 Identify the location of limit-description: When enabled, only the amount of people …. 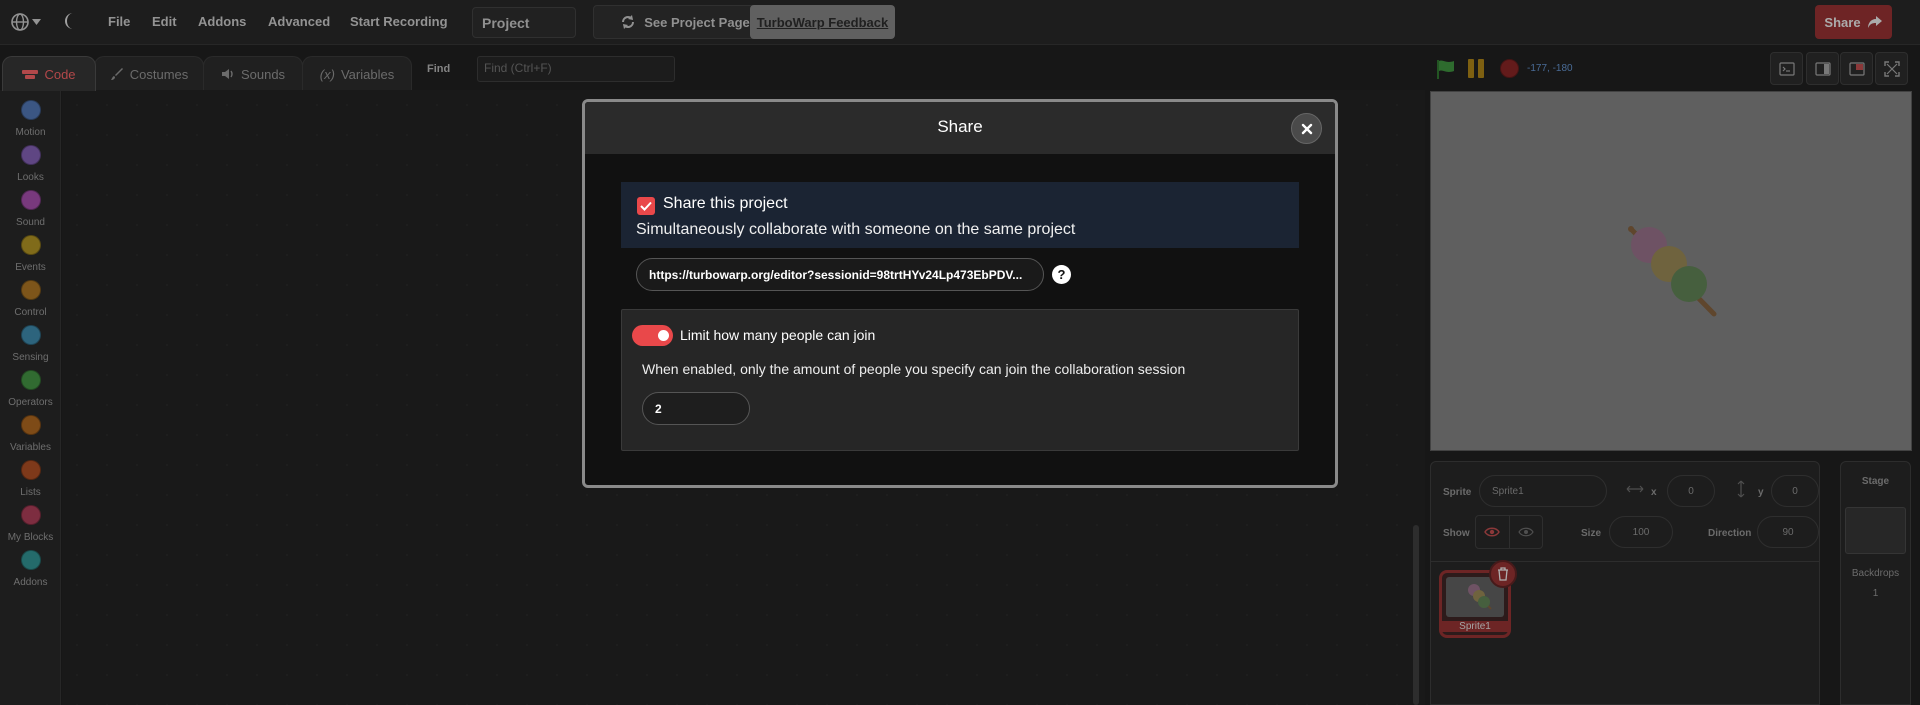
(914, 369).